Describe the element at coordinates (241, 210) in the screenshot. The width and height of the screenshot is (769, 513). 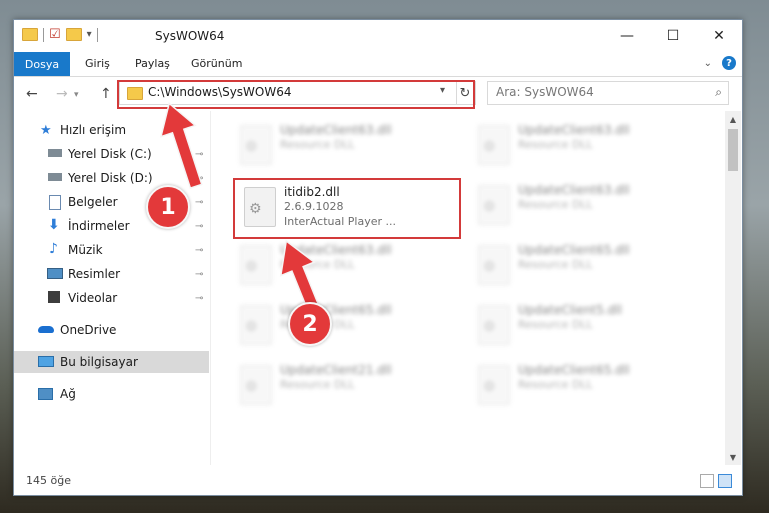
I see `annotation-arrows` at that location.